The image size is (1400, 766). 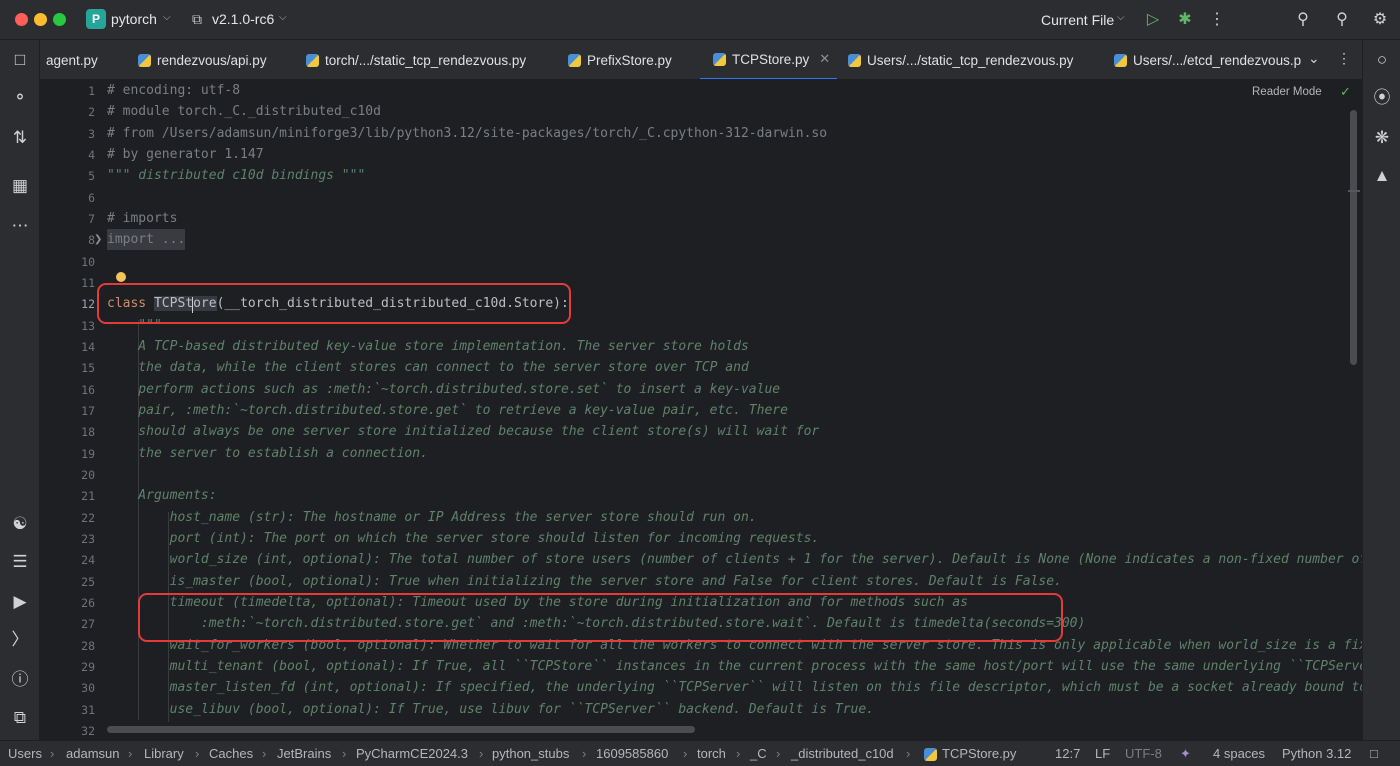 What do you see at coordinates (40, 19) in the screenshot?
I see `minimize-window-button` at bounding box center [40, 19].